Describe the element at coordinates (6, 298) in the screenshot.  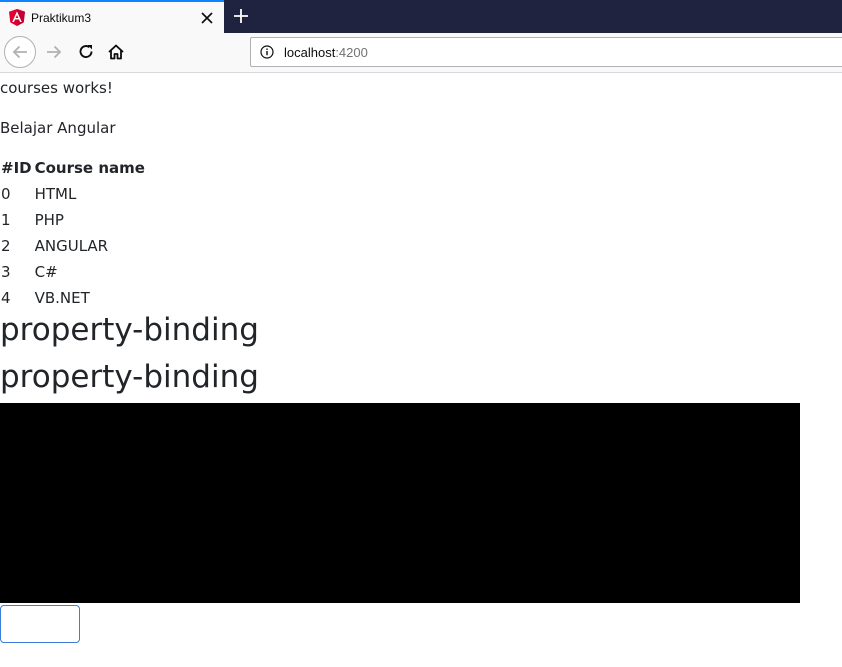
I see `course-id: 4` at that location.